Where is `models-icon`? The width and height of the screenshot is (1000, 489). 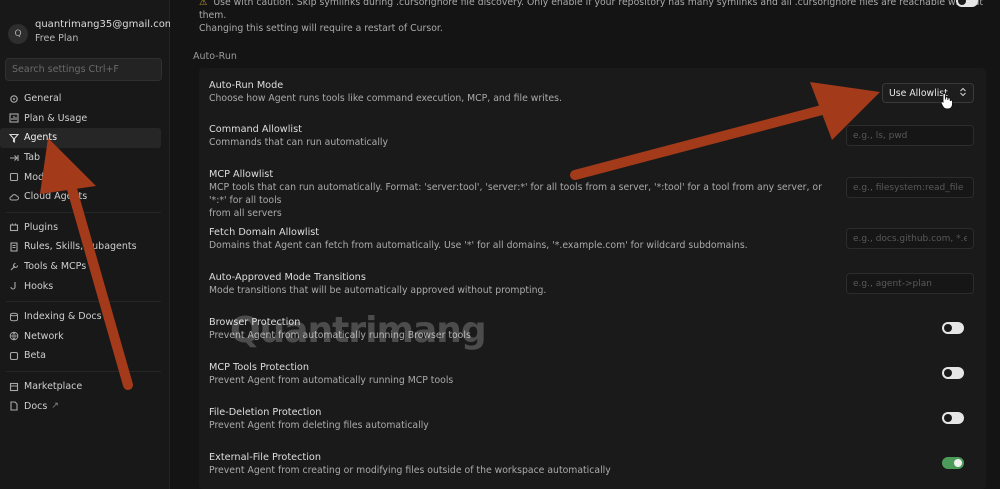 models-icon is located at coordinates (14, 177).